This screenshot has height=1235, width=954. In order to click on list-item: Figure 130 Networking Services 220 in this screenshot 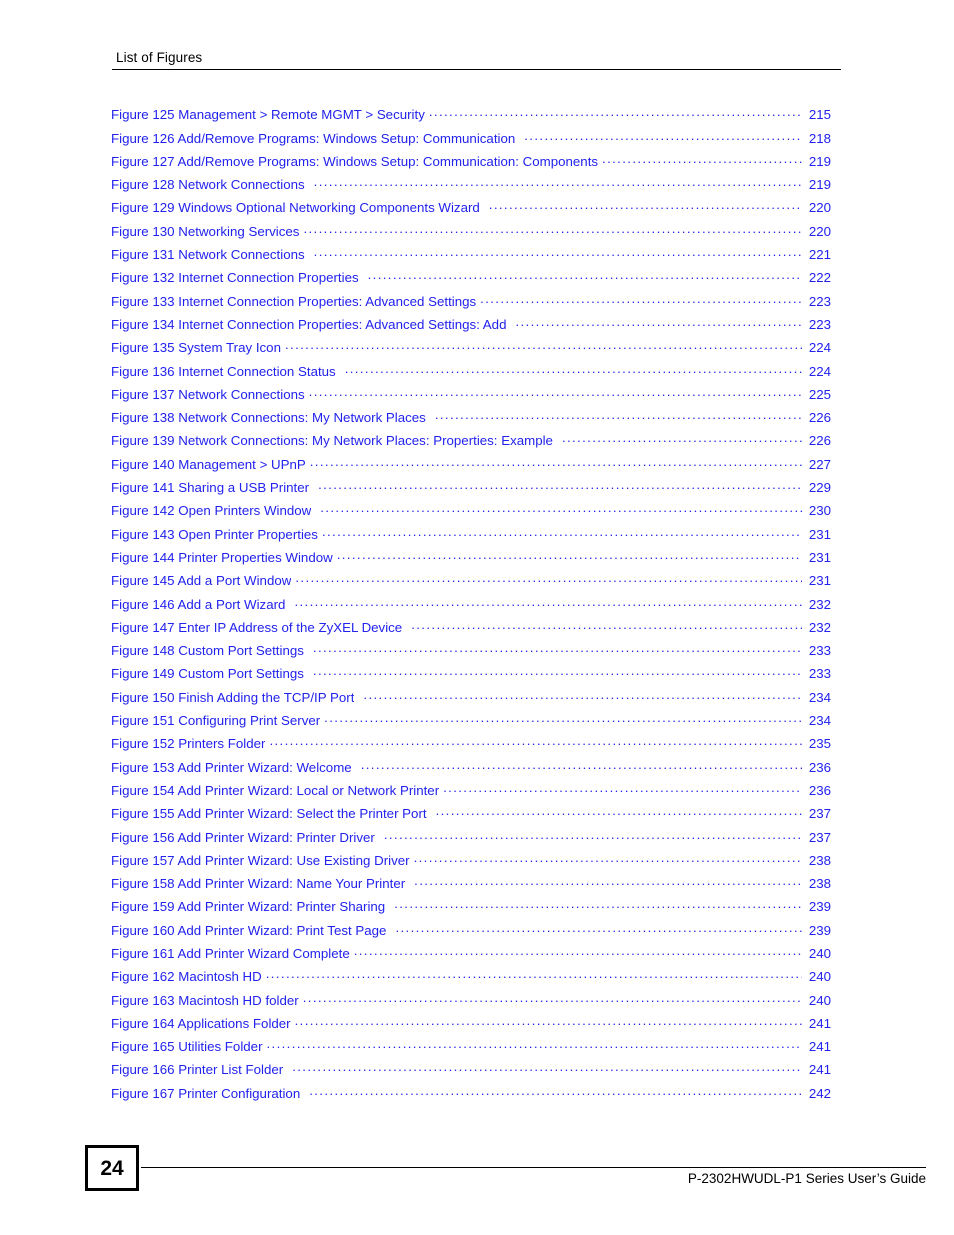, I will do `click(471, 233)`.